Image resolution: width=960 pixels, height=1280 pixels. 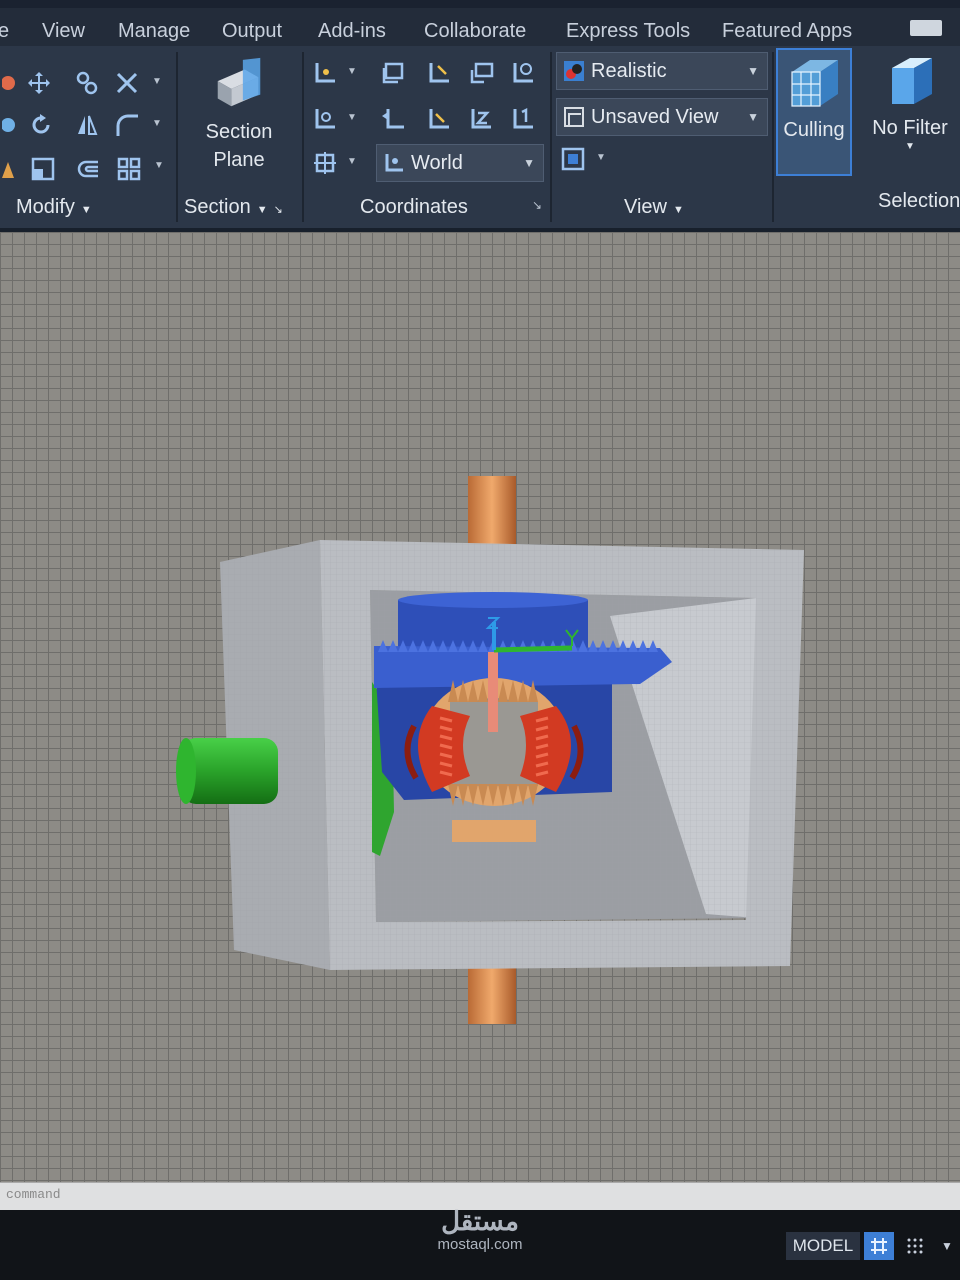 I want to click on ucs-icon, so click(x=325, y=73).